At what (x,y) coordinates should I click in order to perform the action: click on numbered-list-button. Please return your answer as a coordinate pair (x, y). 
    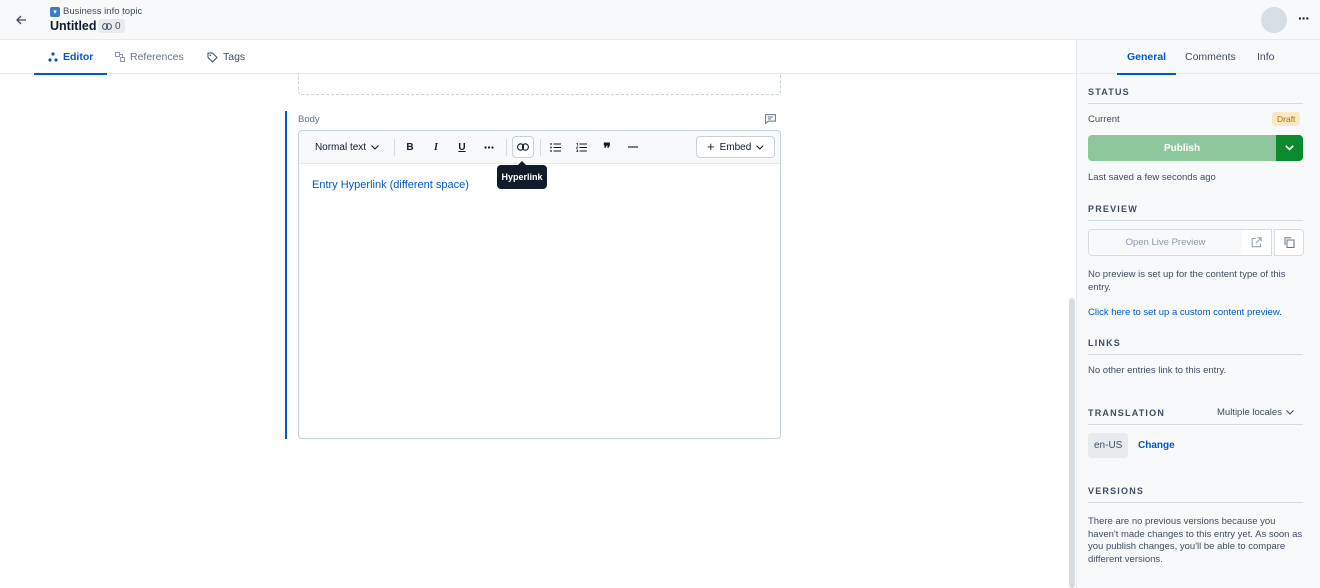
    Looking at the image, I should click on (581, 147).